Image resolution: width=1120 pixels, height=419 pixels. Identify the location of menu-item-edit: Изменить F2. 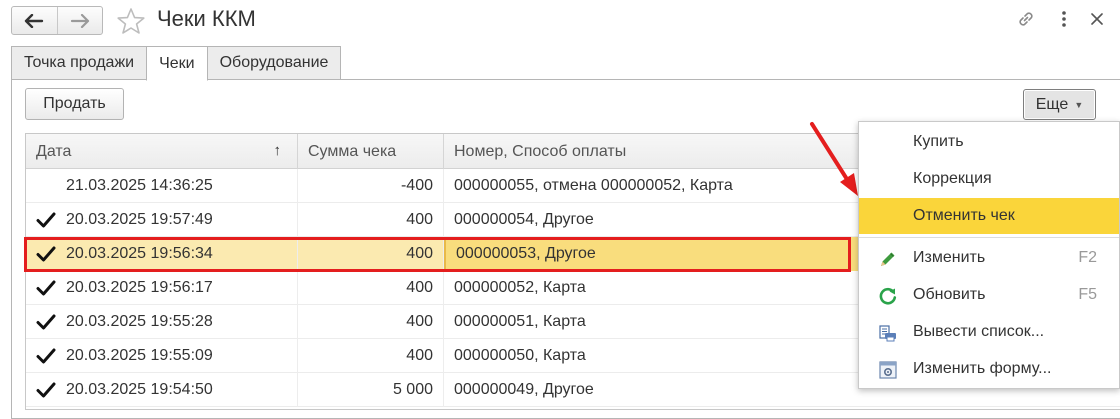
(989, 258).